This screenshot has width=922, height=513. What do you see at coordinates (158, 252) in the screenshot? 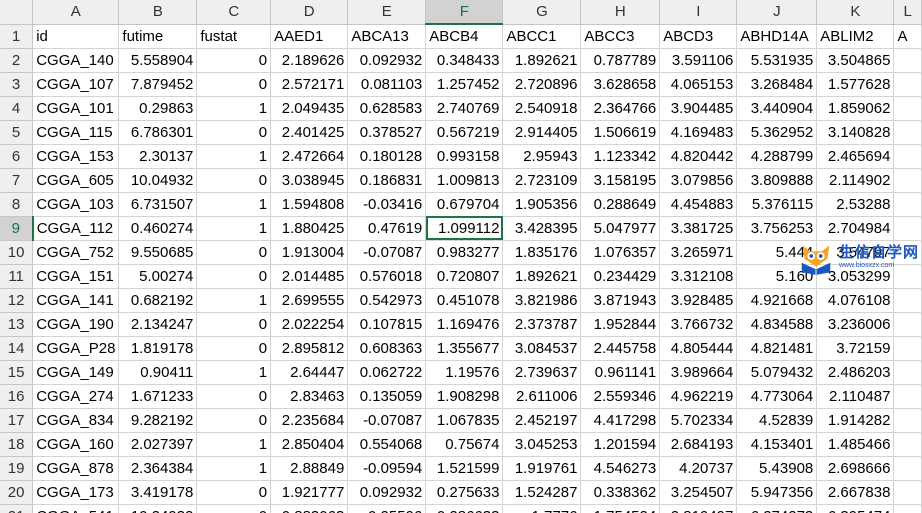
I see `cell: 9.550685` at bounding box center [158, 252].